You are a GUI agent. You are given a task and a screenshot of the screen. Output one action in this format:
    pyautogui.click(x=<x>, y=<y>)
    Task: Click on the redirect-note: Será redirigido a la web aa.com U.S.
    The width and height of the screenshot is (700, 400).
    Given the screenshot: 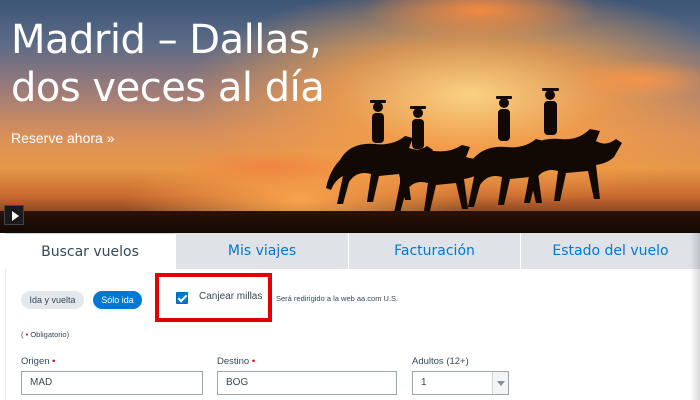 What is the action you would take?
    pyautogui.click(x=337, y=298)
    